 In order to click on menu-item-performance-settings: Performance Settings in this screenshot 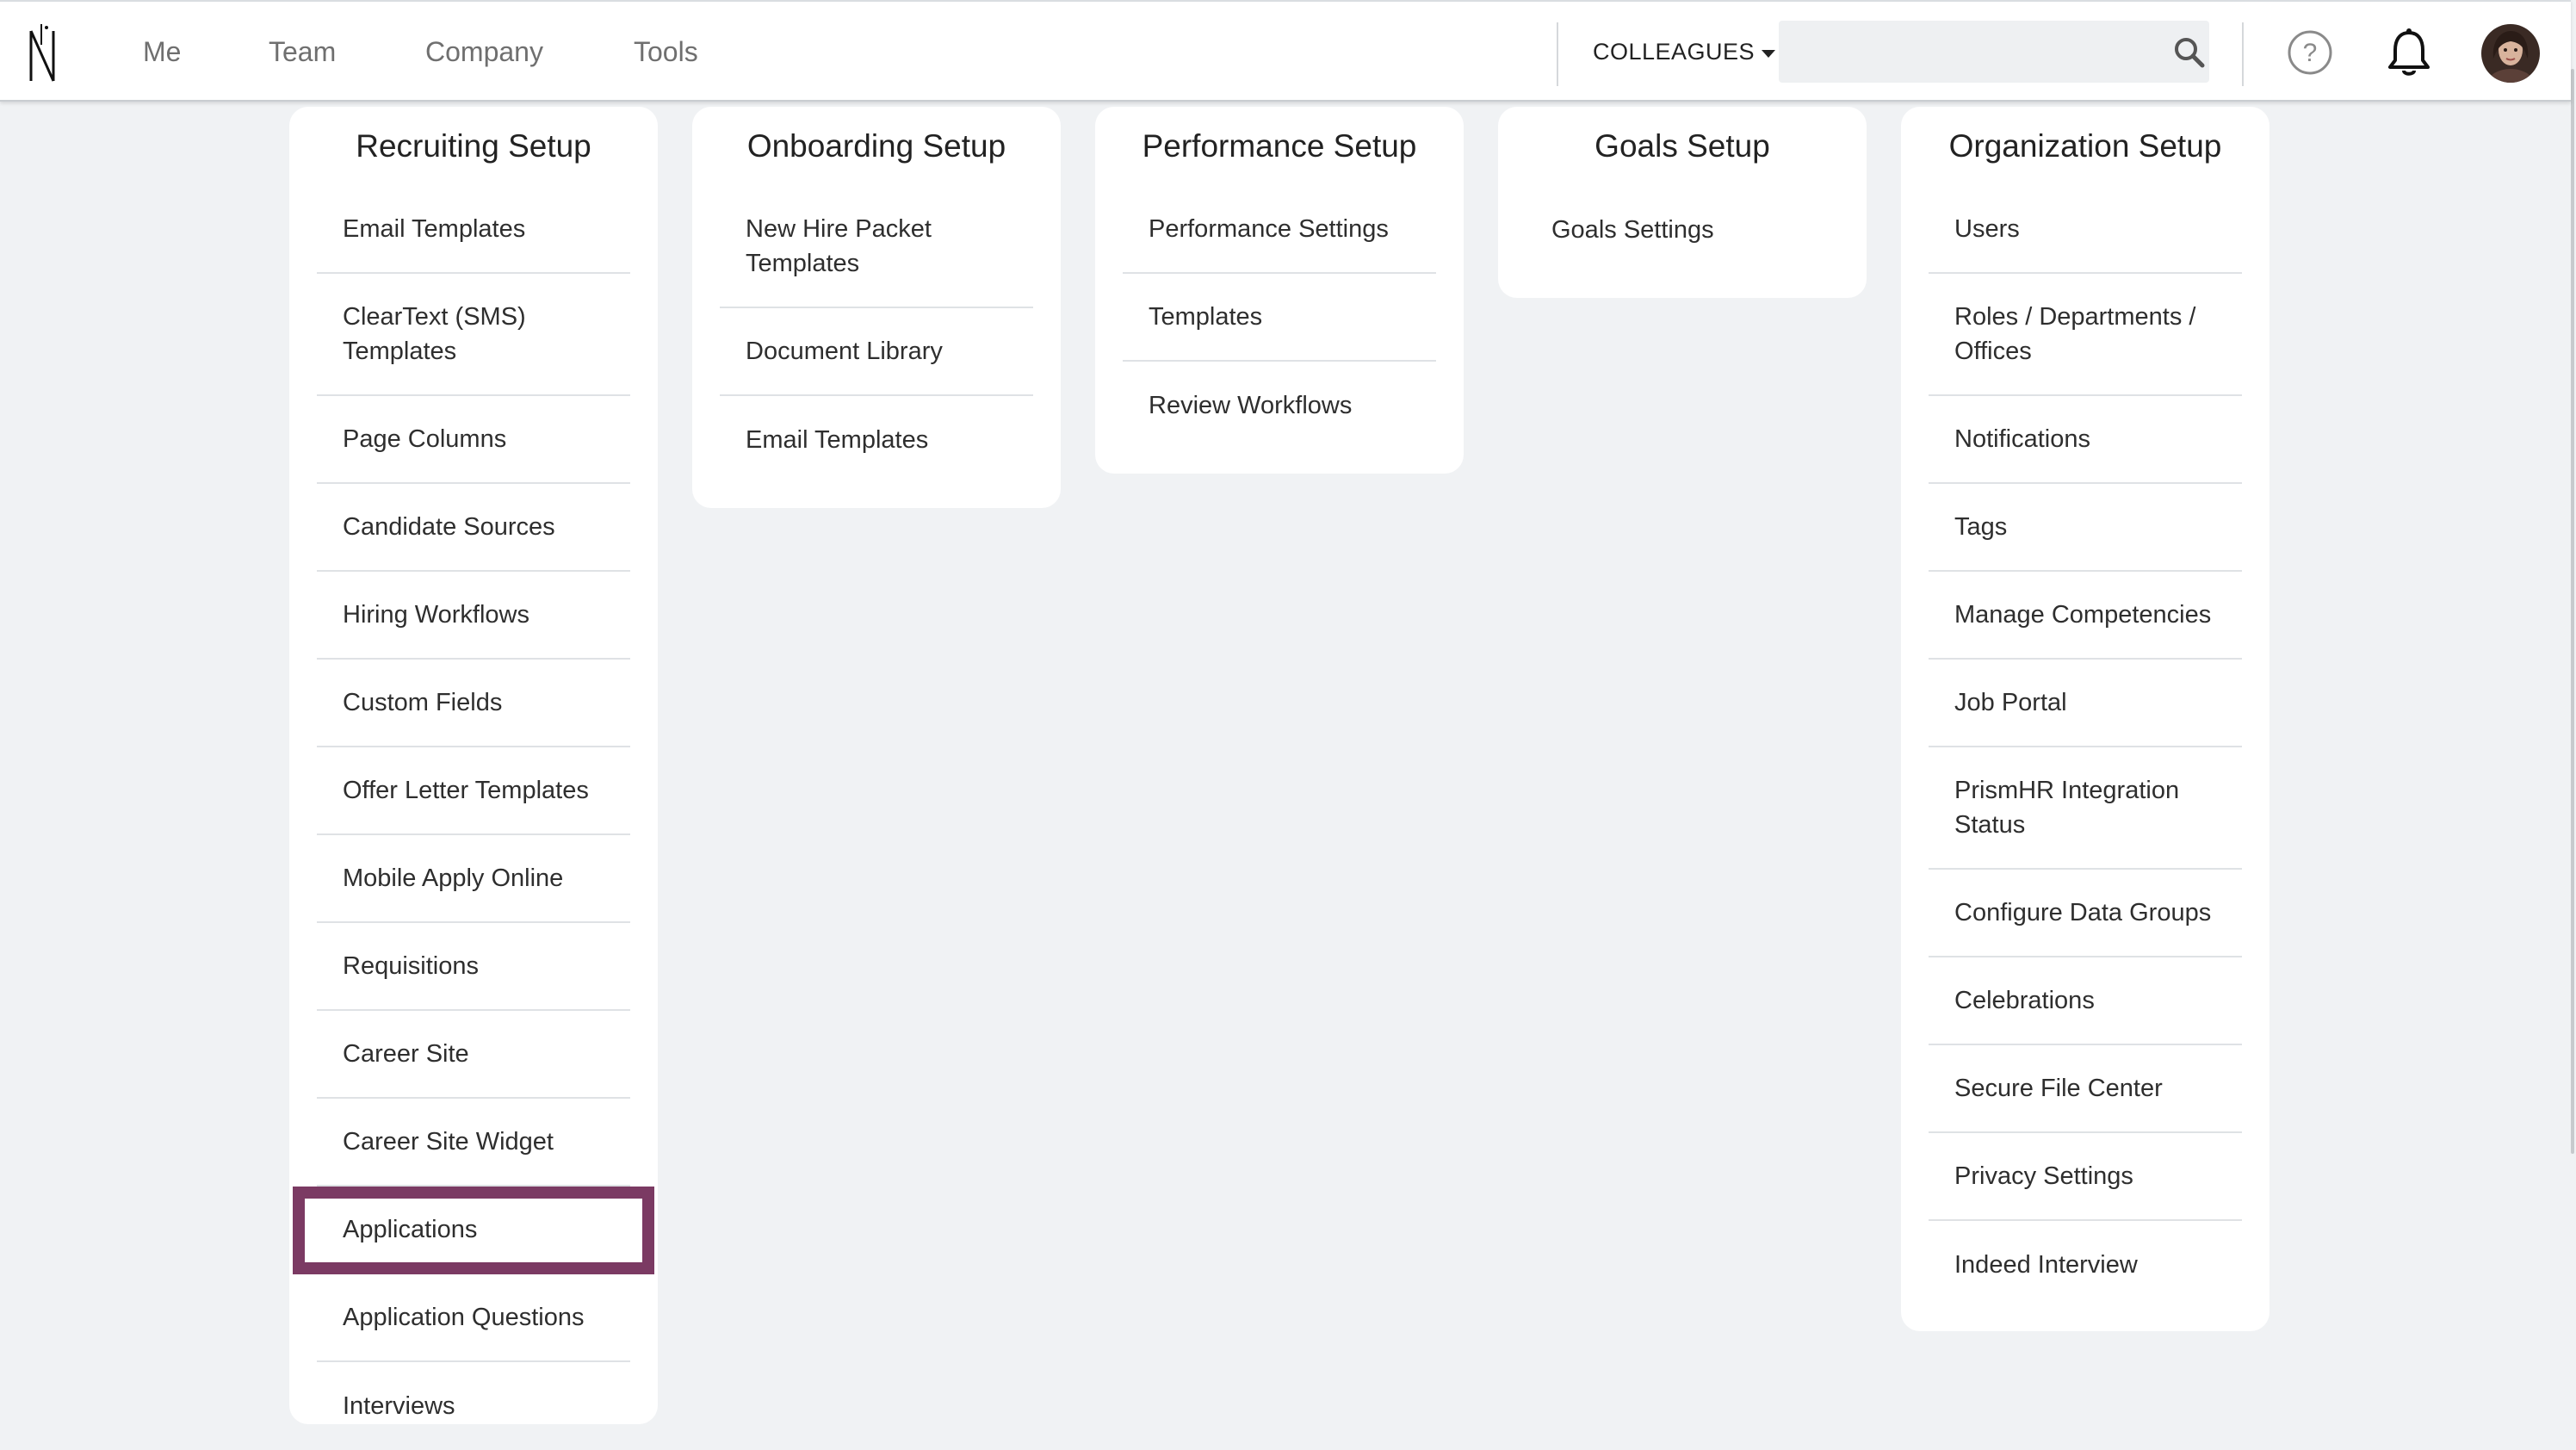, I will do `click(1280, 230)`.